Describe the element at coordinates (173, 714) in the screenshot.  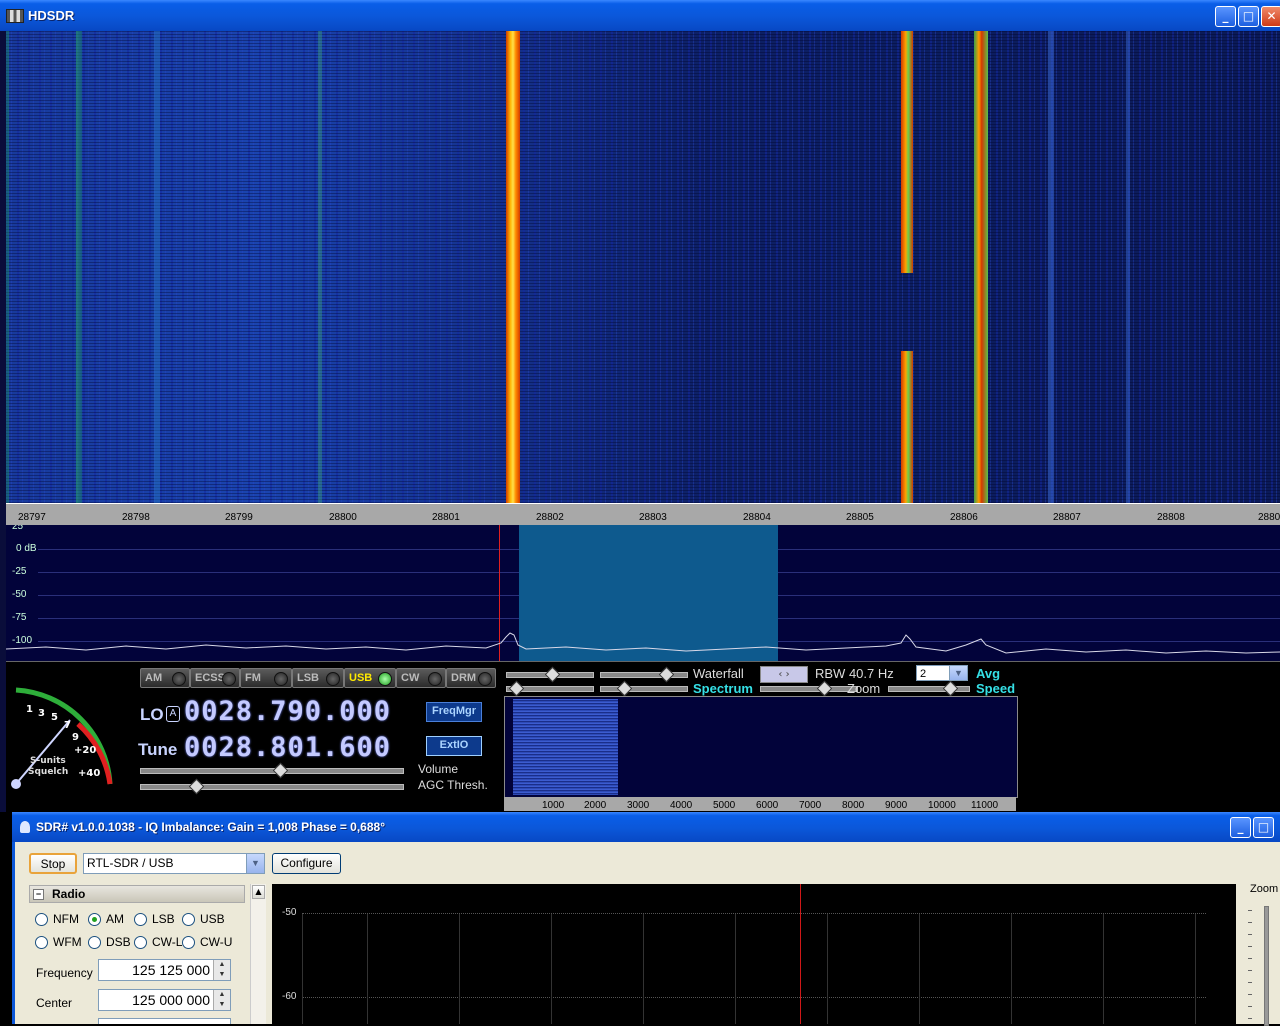
I see `lo-lock-button: A` at that location.